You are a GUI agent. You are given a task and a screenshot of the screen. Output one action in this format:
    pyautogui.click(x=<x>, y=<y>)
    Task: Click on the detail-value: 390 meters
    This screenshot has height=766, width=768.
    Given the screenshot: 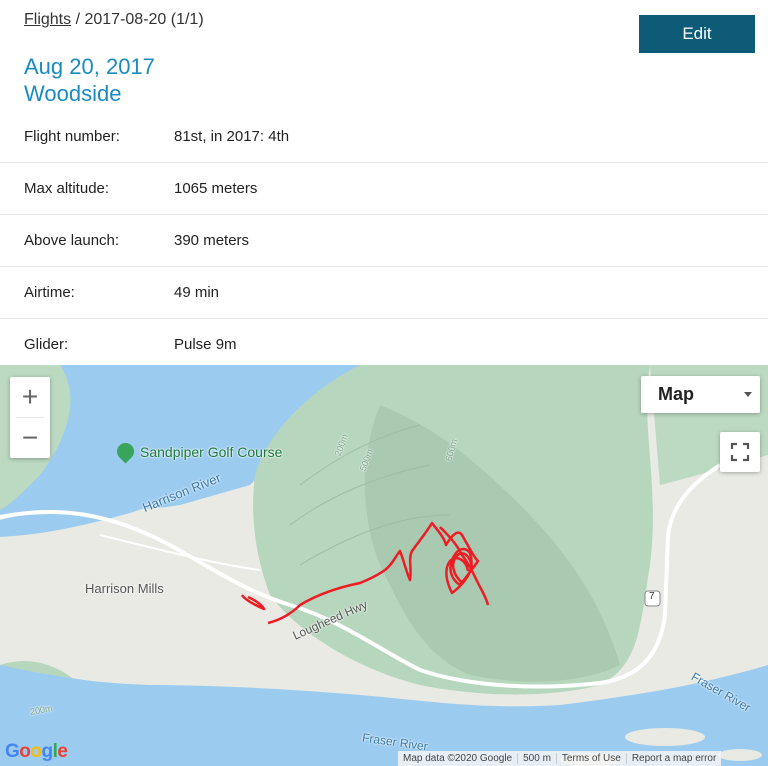 What is the action you would take?
    pyautogui.click(x=212, y=240)
    